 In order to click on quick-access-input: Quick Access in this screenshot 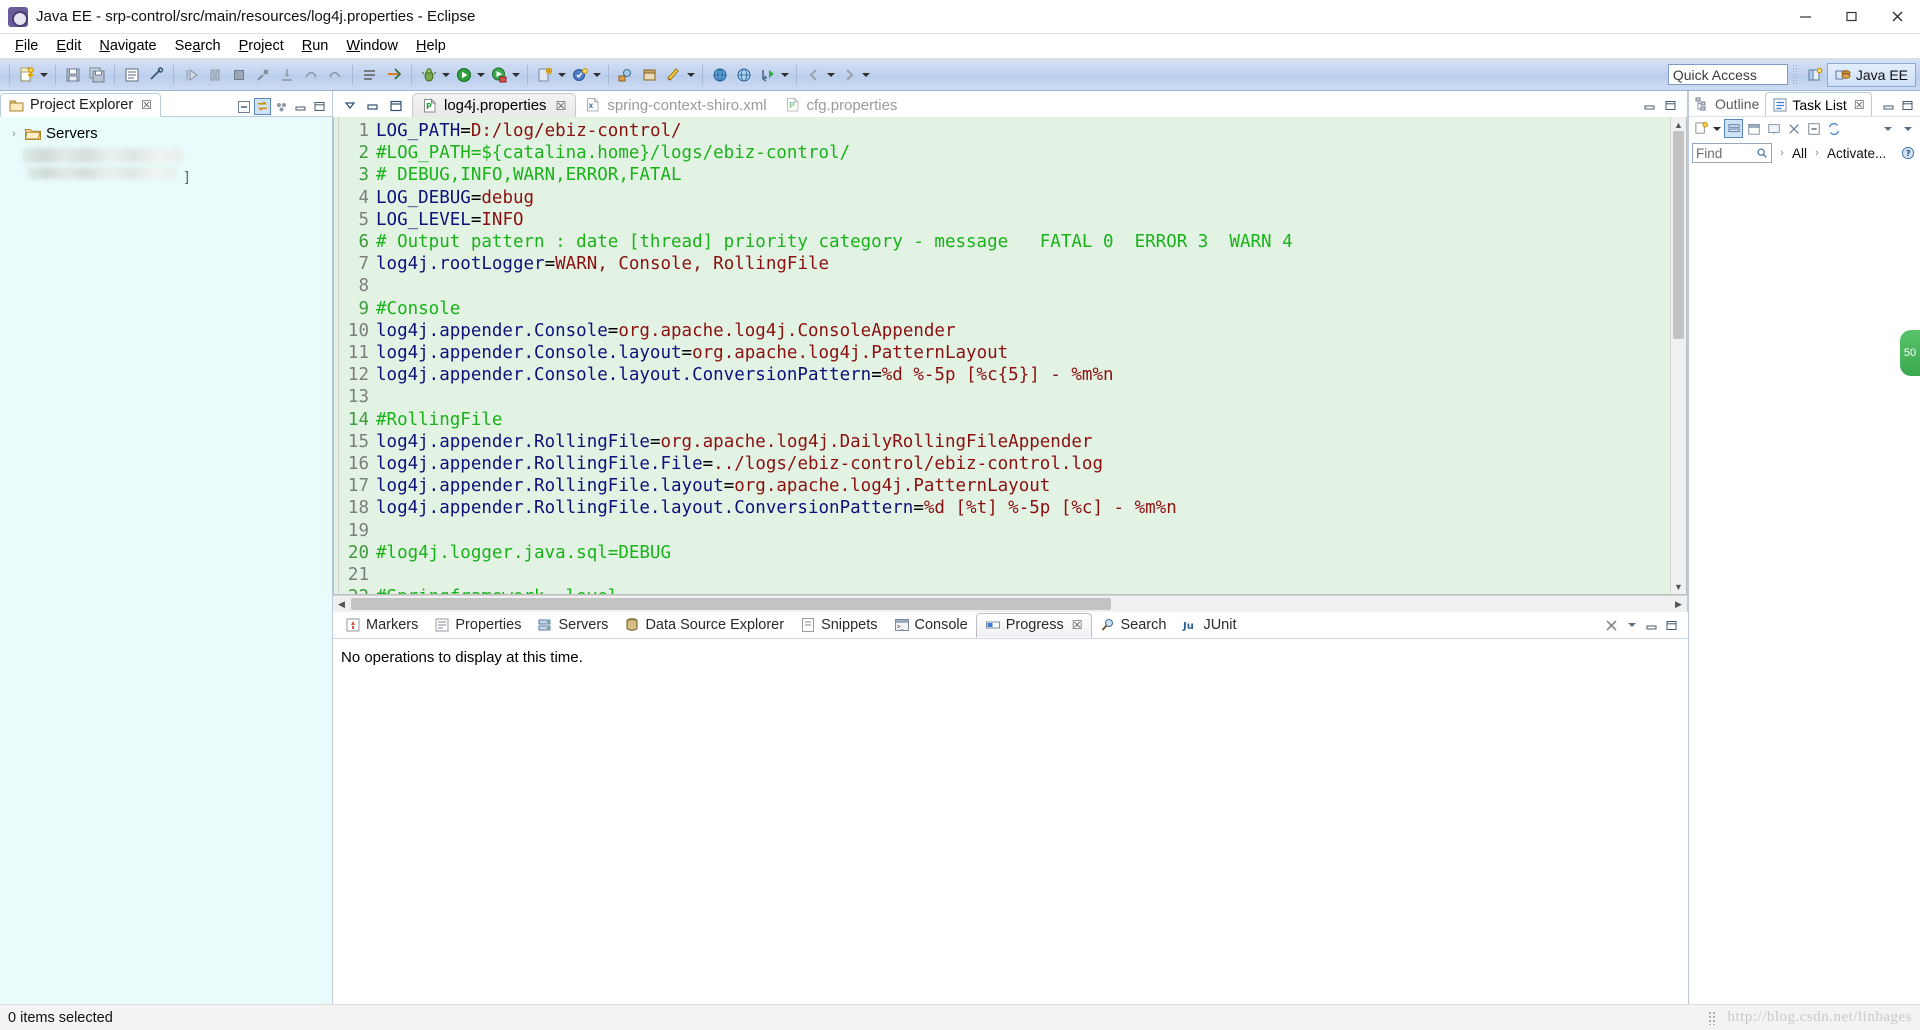, I will do `click(1727, 74)`.